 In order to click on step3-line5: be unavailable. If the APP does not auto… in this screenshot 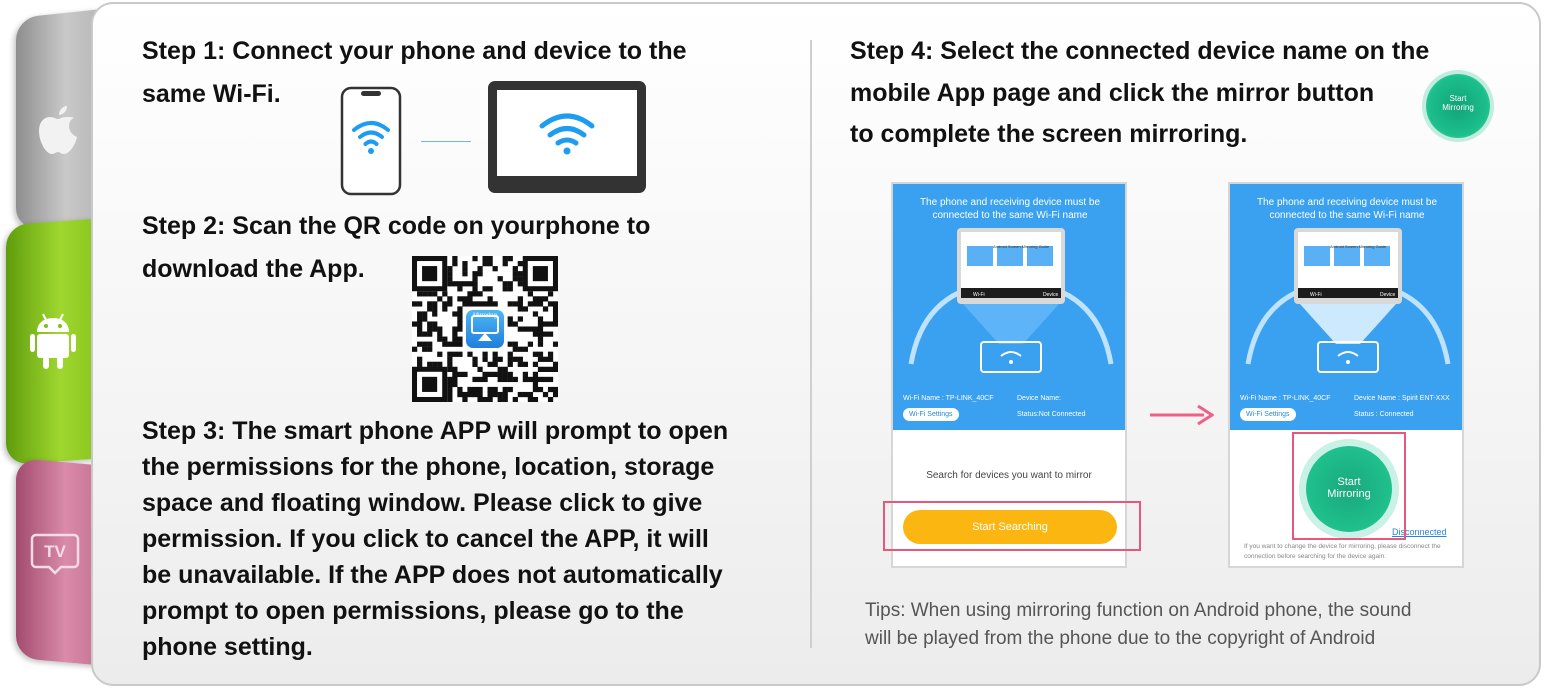, I will do `click(432, 575)`.